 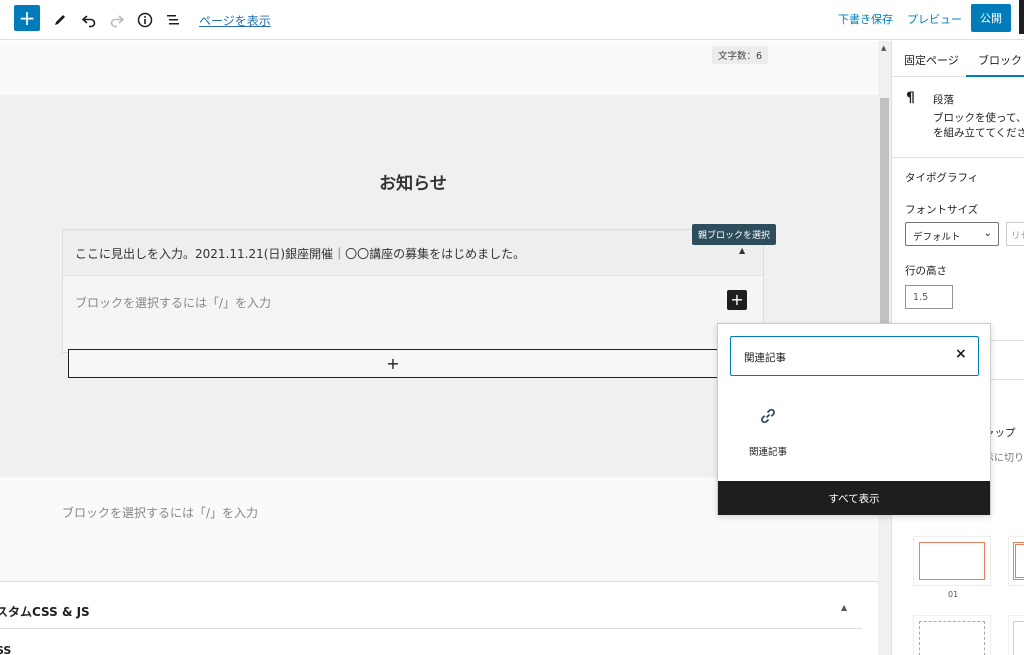 I want to click on tab-page: 固定ページ, so click(x=931, y=60).